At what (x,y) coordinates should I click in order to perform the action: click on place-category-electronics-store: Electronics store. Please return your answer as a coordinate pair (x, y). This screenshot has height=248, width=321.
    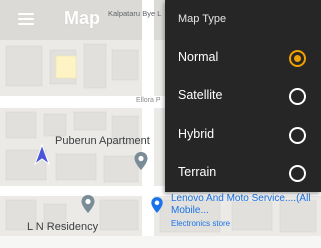
    Looking at the image, I should click on (201, 223).